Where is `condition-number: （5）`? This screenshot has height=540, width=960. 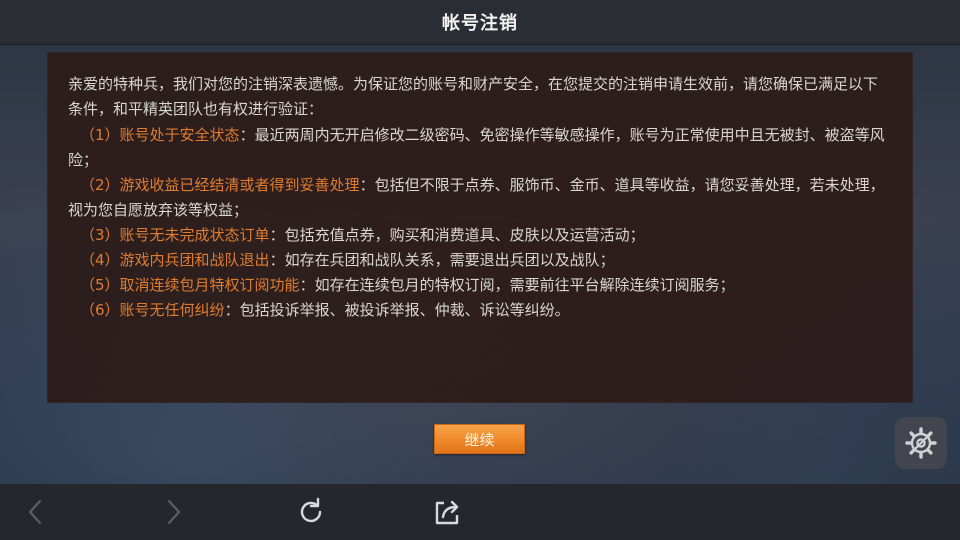 condition-number: （5） is located at coordinates (100, 285).